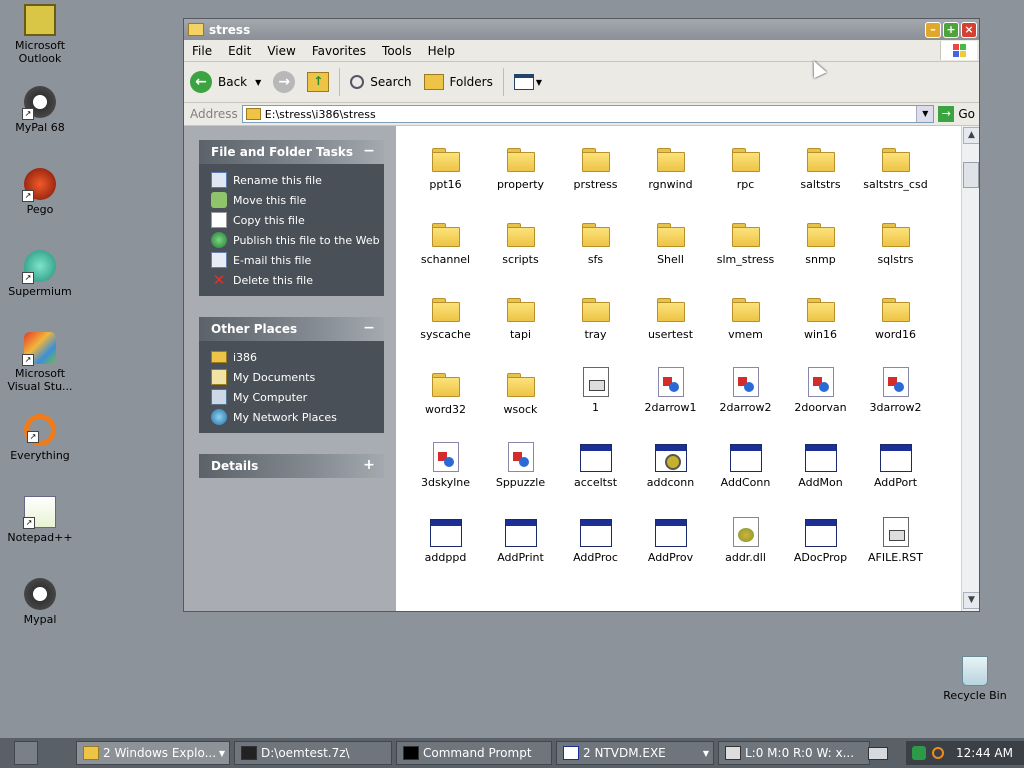  Describe the element at coordinates (956, 114) in the screenshot. I see `go-button: → Go` at that location.